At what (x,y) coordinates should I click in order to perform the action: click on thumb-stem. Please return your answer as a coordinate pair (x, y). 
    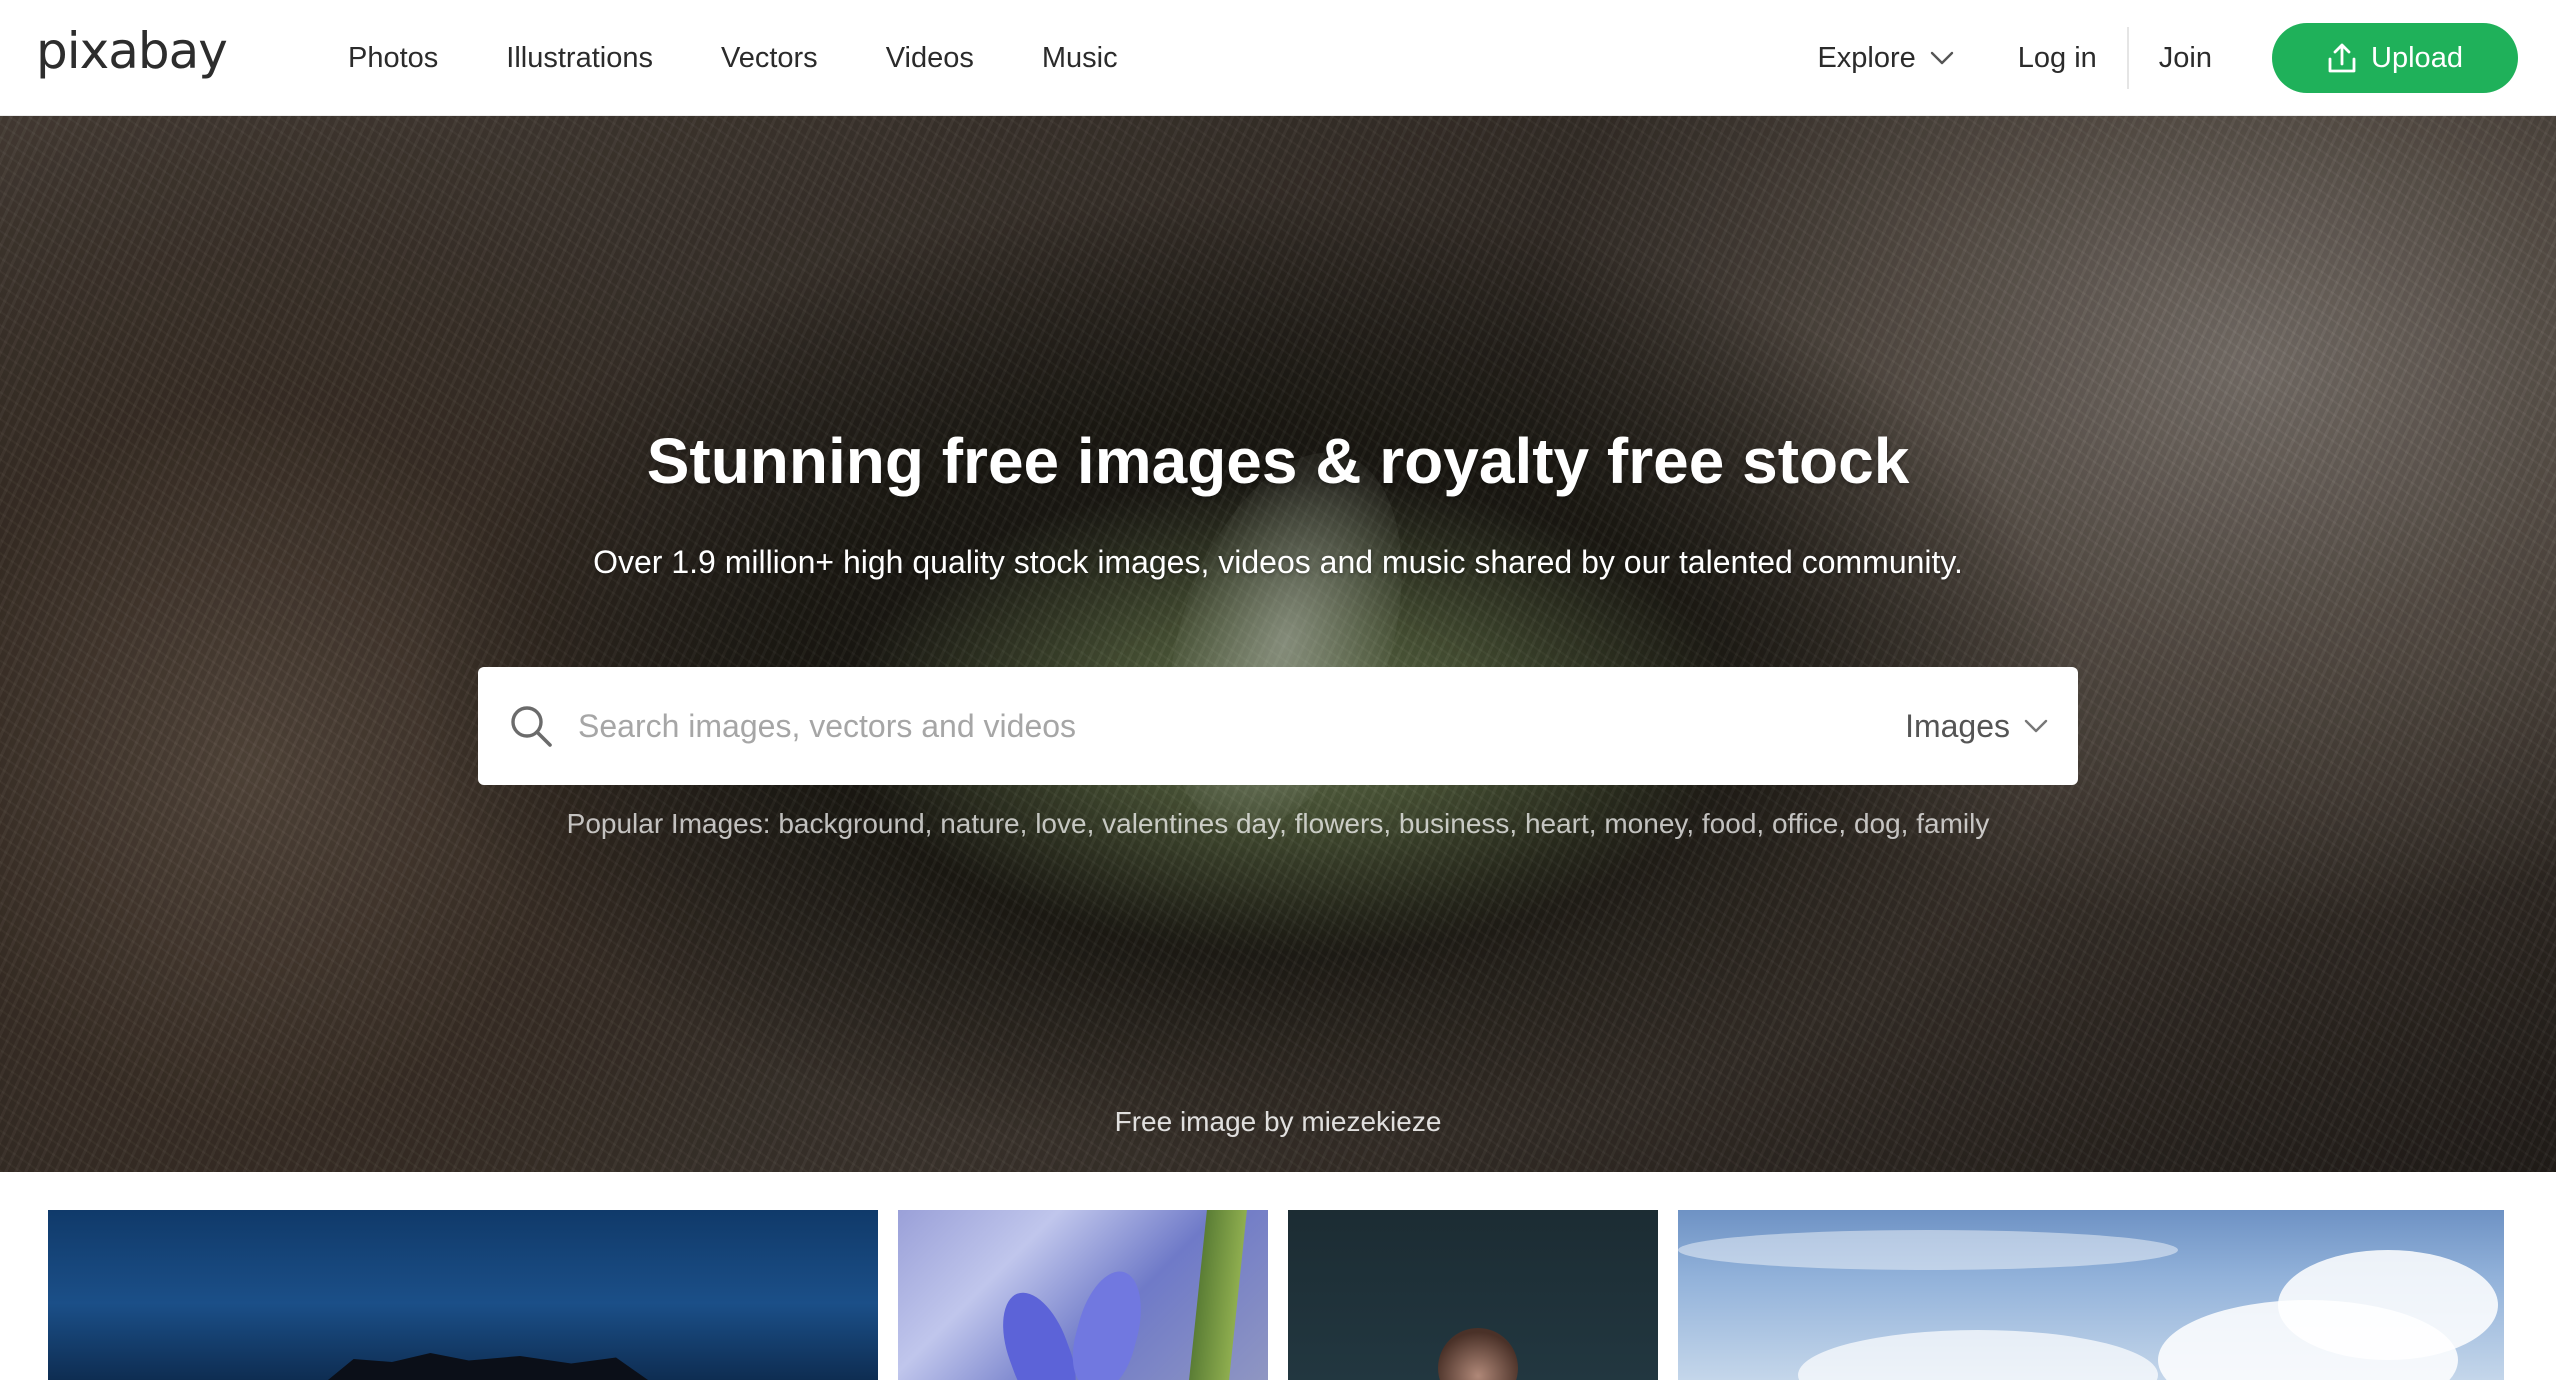
    Looking at the image, I should click on (1218, 1295).